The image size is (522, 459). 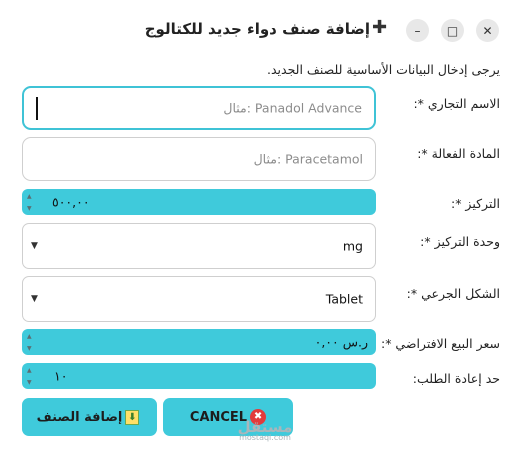 I want to click on default-price-value: ر.س ٠,٠٠, so click(x=341, y=342).